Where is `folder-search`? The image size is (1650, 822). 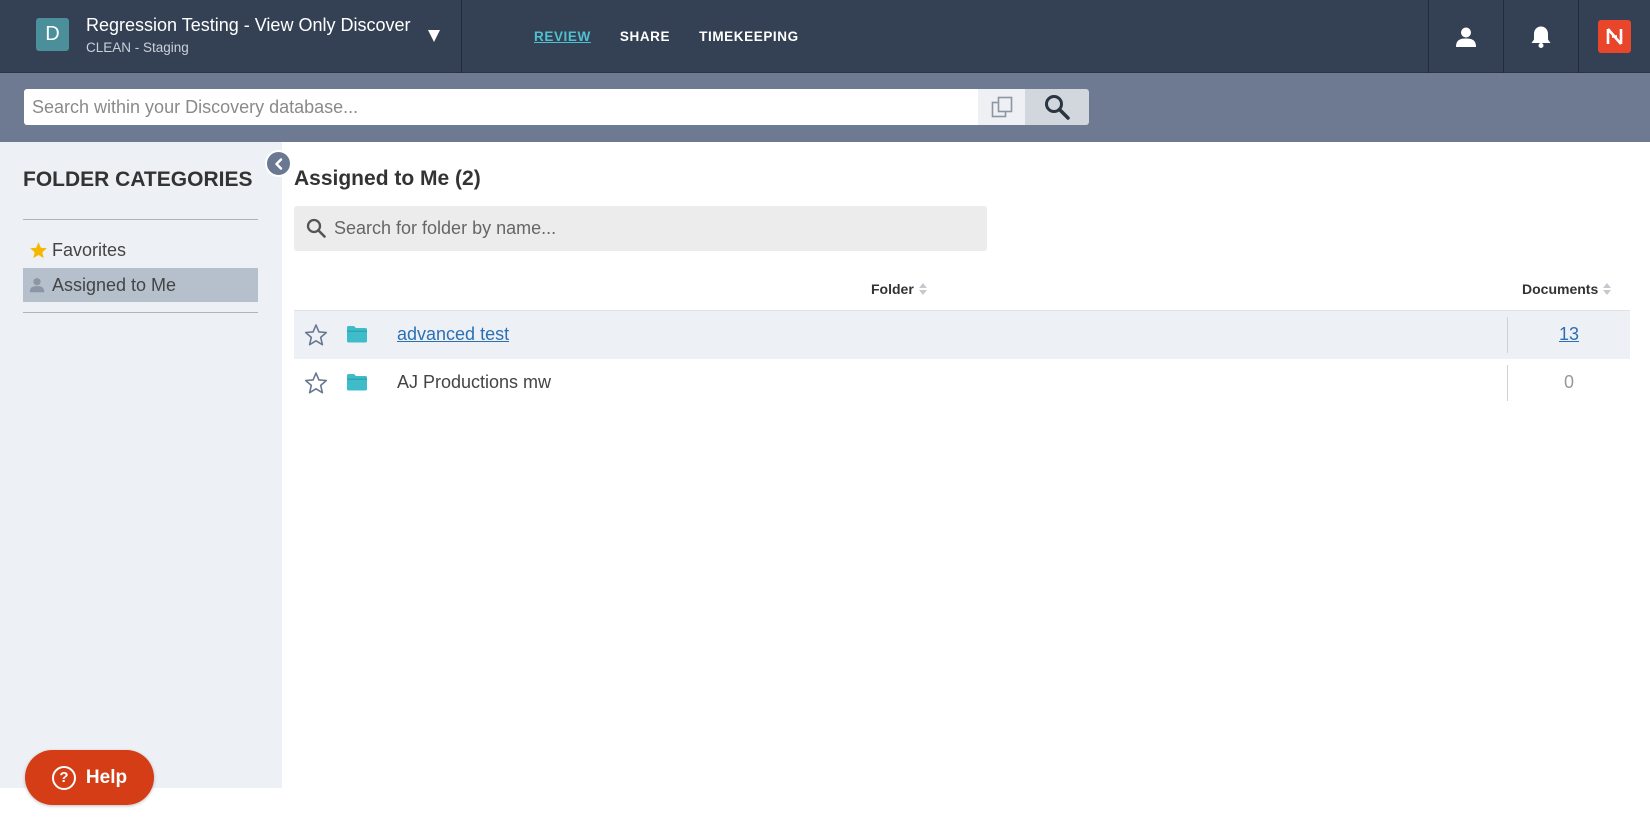
folder-search is located at coordinates (640, 228).